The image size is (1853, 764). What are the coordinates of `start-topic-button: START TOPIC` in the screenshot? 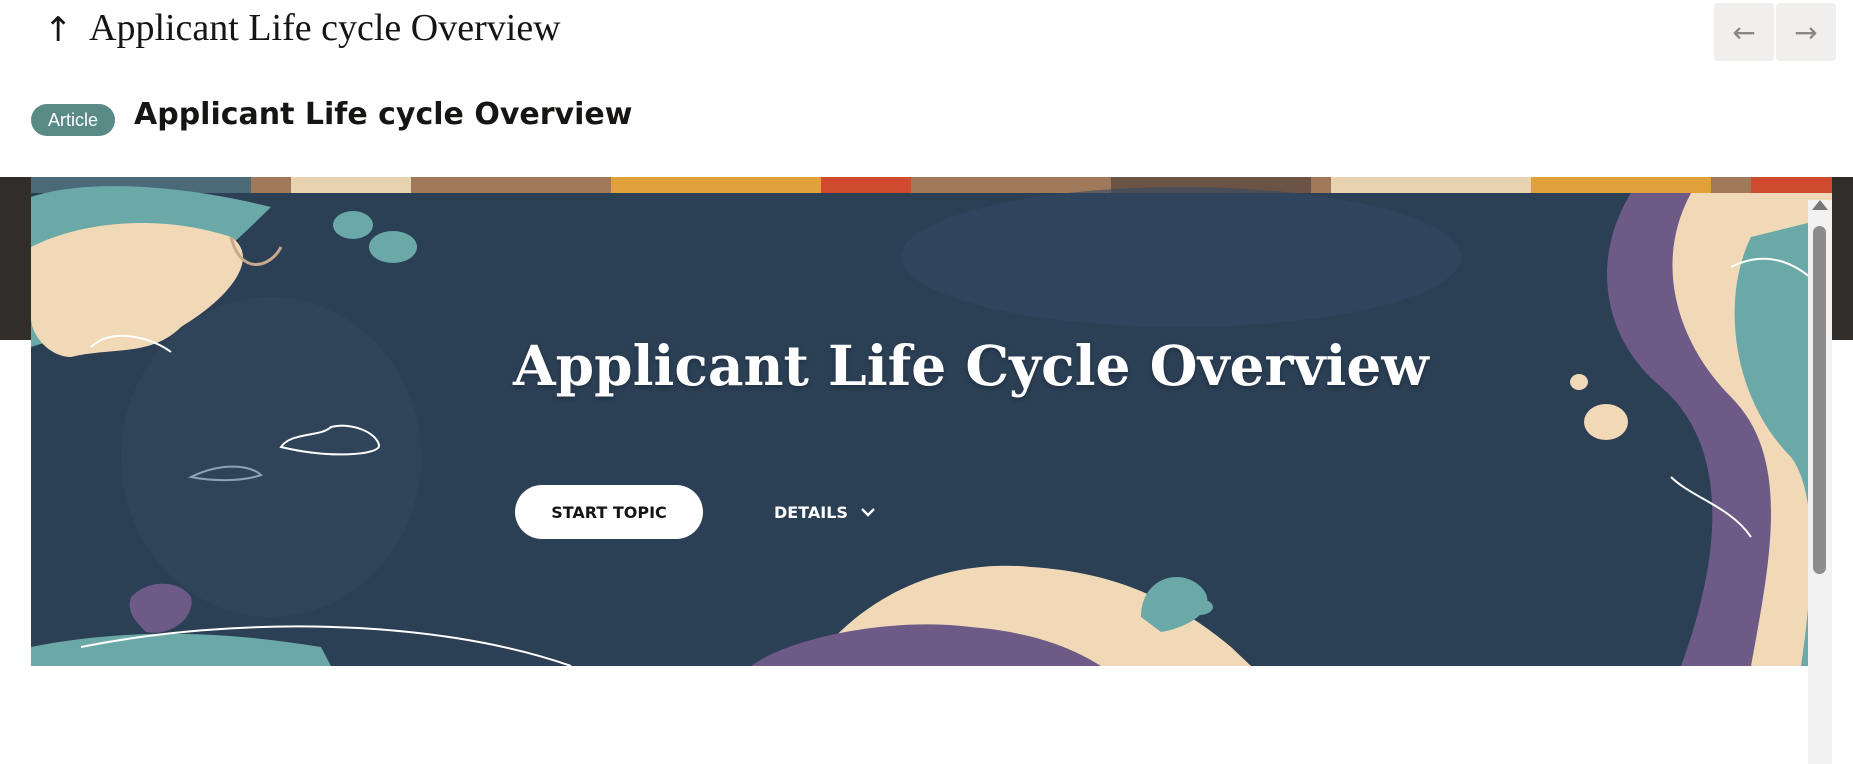 It's located at (609, 512).